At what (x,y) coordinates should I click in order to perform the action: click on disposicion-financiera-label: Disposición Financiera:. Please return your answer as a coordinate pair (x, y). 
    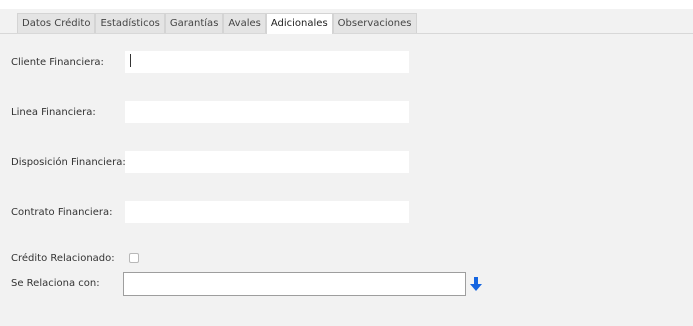
    Looking at the image, I should click on (68, 162).